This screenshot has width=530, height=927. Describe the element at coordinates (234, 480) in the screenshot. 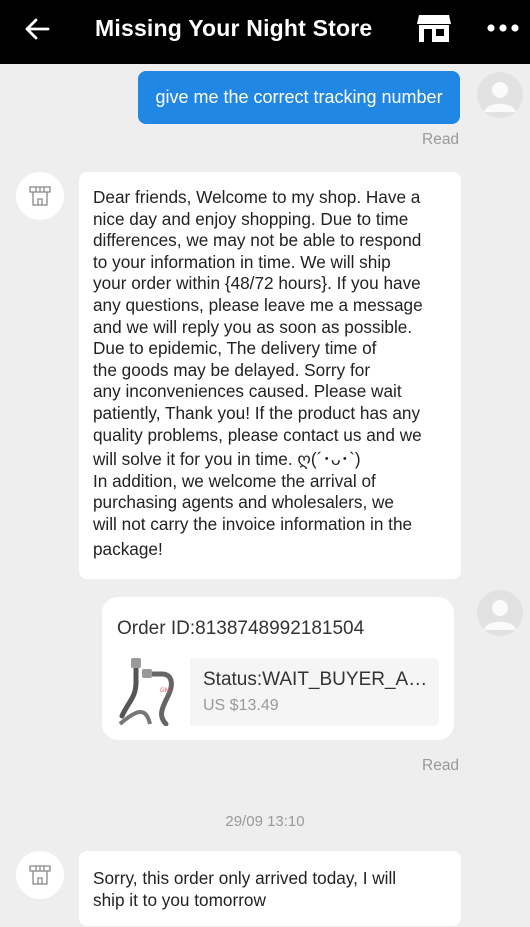

I see `message-line: In addition, we welcome the arrival of` at that location.